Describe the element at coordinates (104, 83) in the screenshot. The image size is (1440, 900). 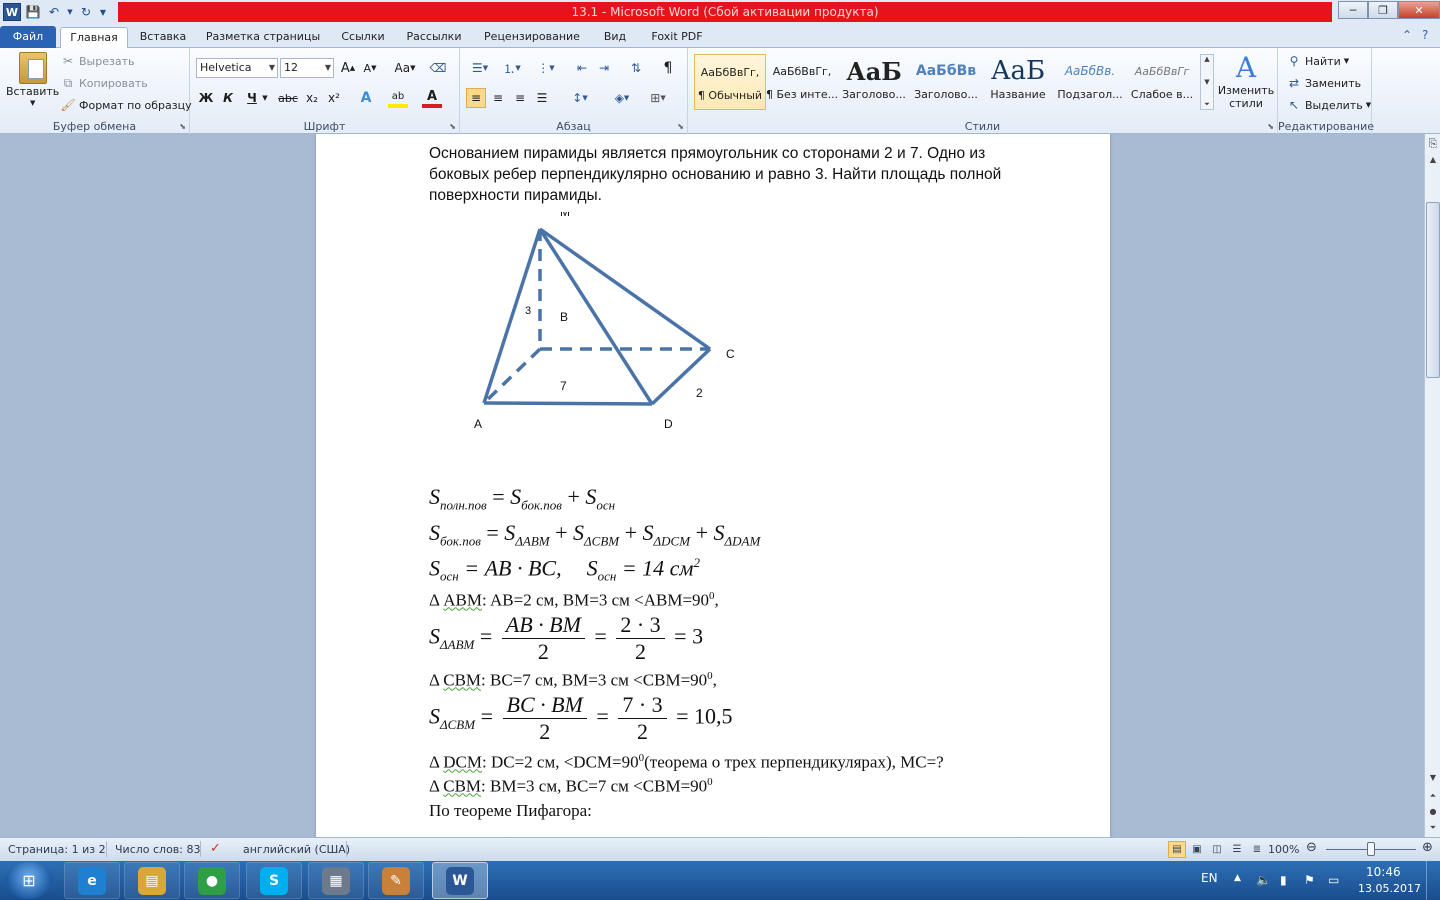
I see `copy-button: ⧉ Копировать` at that location.